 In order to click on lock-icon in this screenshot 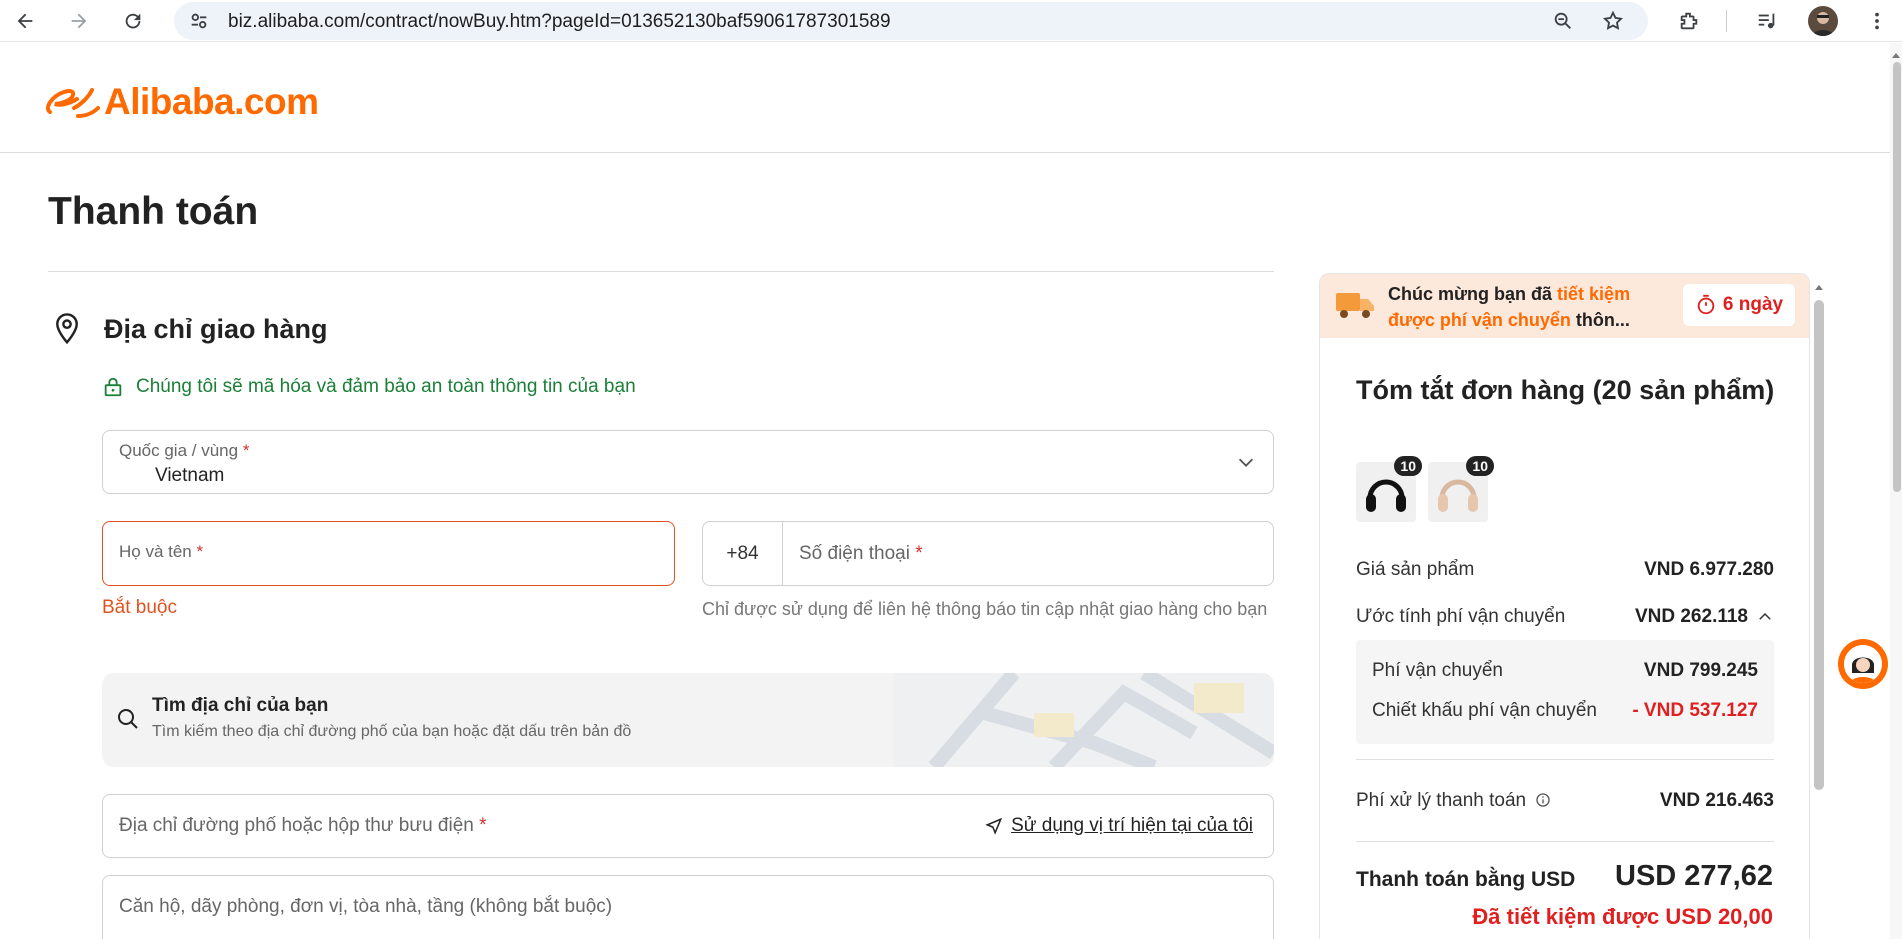, I will do `click(113, 387)`.